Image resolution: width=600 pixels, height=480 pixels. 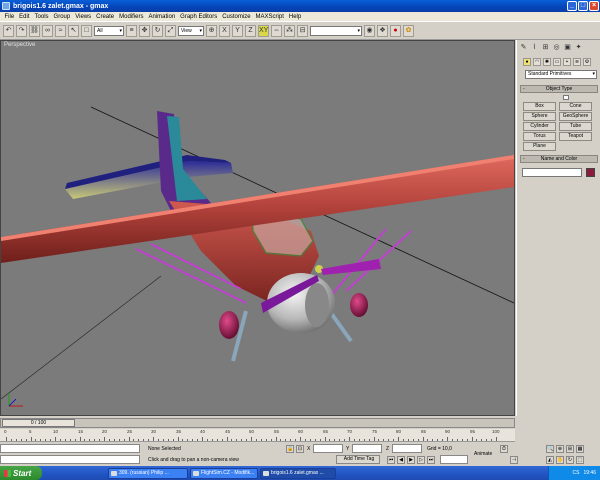 I want to click on zoom-icon: 🔍, so click(x=550, y=449).